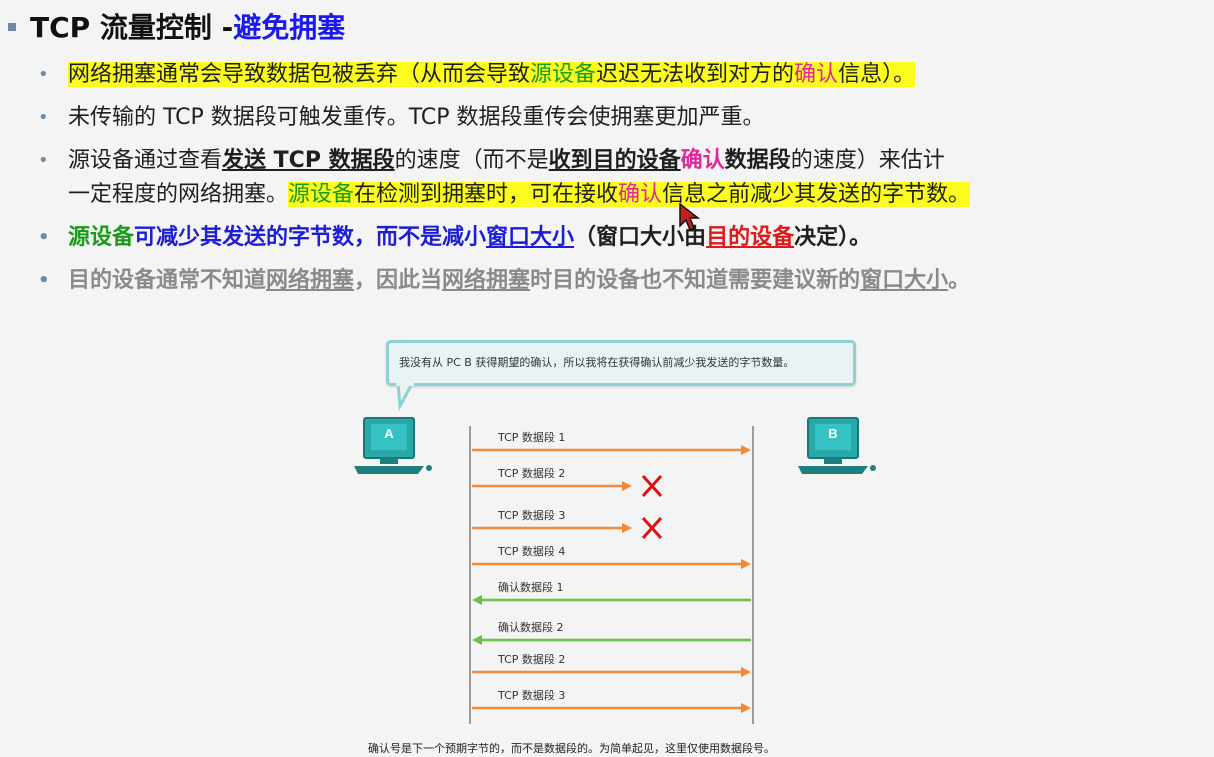 The height and width of the screenshot is (757, 1214). I want to click on bullet-3-text-c: 的速度）来估计, so click(867, 160).